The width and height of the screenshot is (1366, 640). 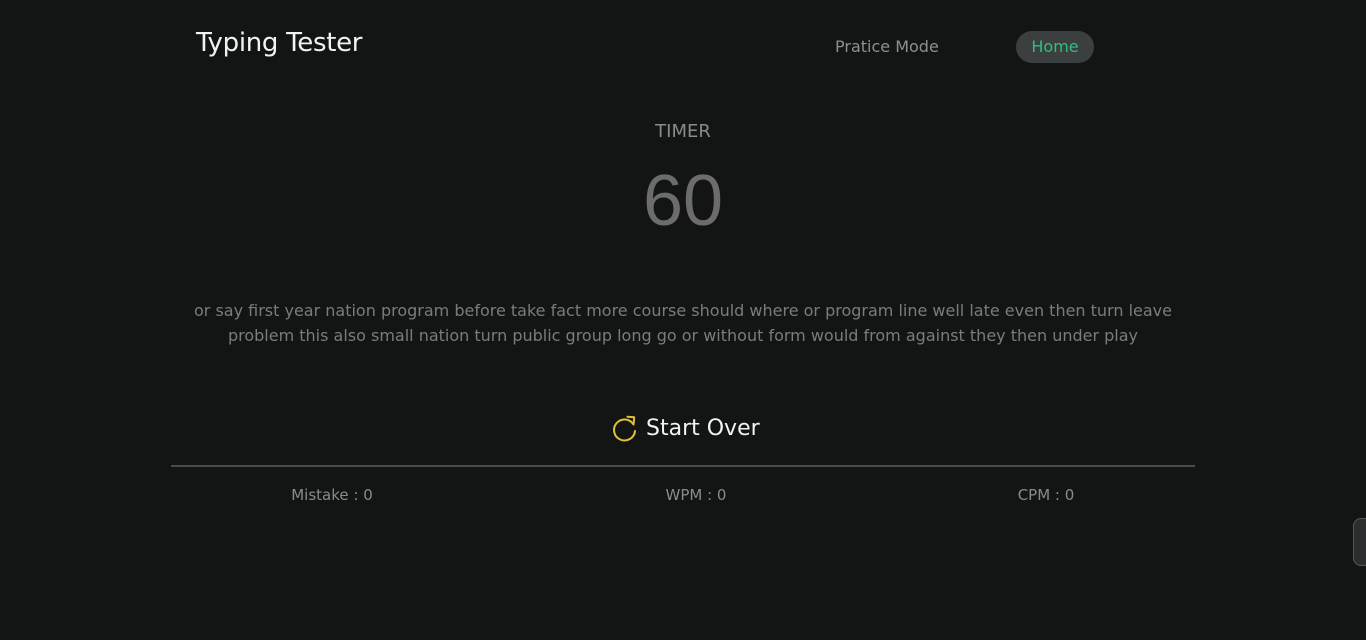 What do you see at coordinates (696, 495) in the screenshot?
I see `wpm-count: WPM : 0` at bounding box center [696, 495].